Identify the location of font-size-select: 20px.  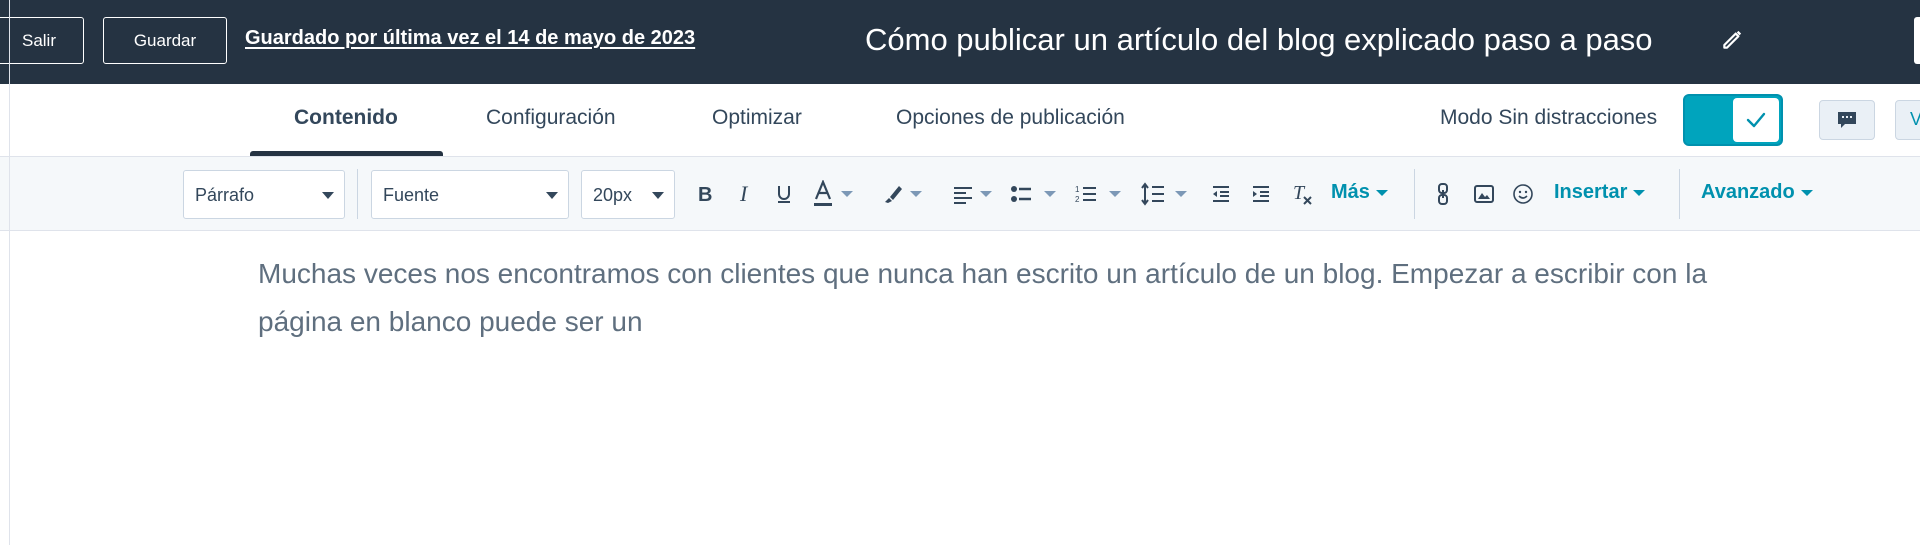
(628, 194).